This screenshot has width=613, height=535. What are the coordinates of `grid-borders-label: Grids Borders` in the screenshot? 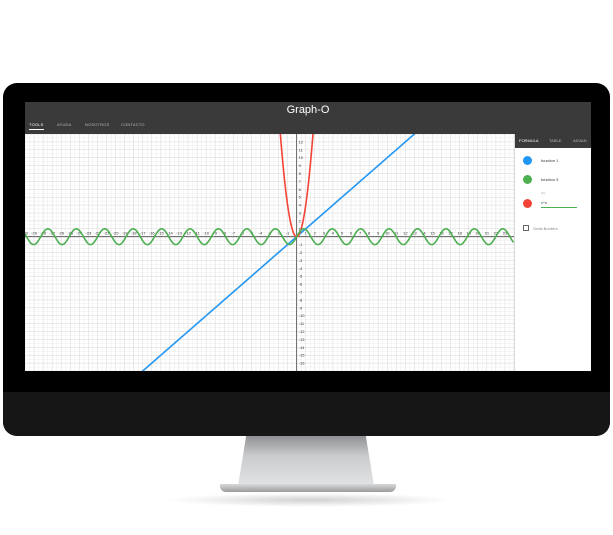 It's located at (545, 228).